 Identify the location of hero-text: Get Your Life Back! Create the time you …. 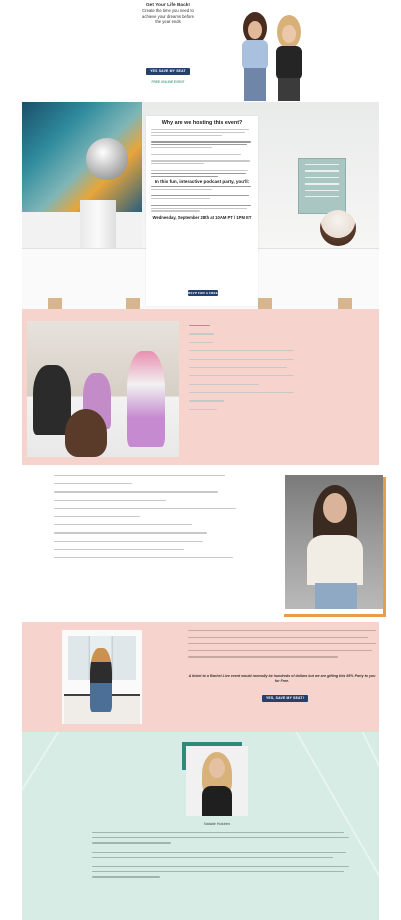
(168, 14).